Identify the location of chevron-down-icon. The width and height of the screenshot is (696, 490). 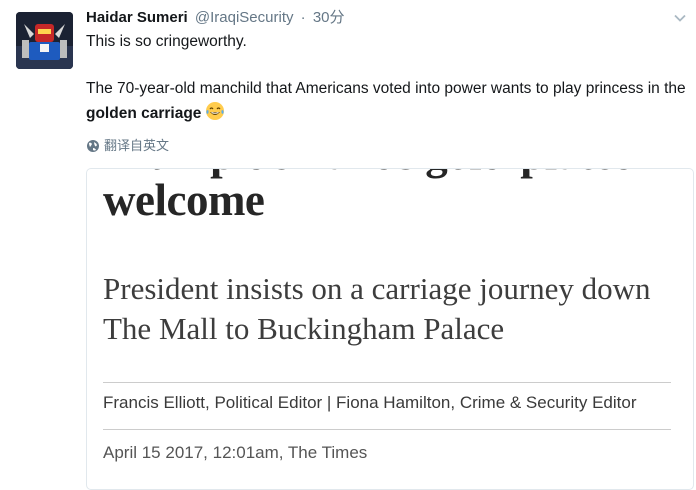
(680, 18).